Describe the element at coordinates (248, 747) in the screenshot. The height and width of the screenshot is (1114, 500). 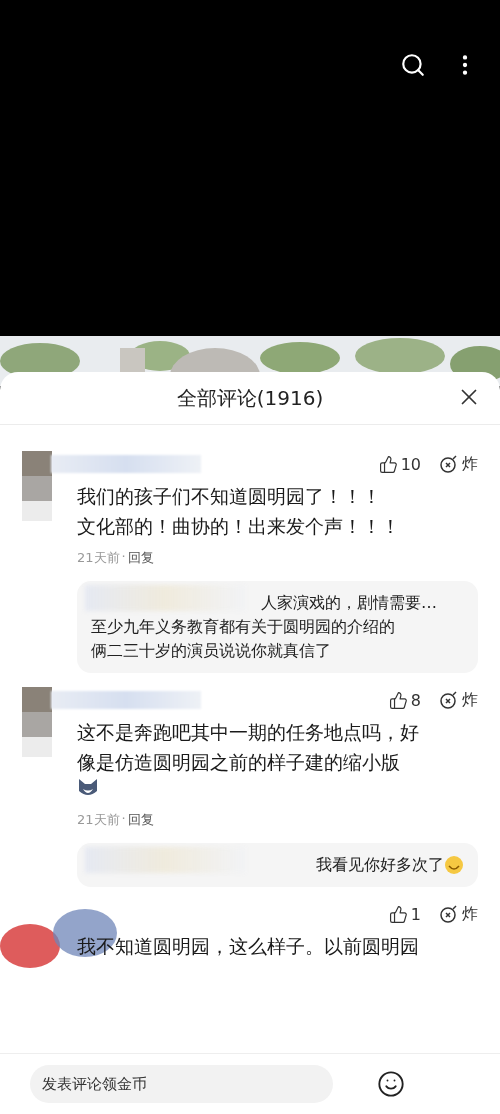
I see `comment-text: 这不是奔跑吧其中一期的任务地点吗，好 像是仿造圆明园之前的样子建的缩小版` at that location.